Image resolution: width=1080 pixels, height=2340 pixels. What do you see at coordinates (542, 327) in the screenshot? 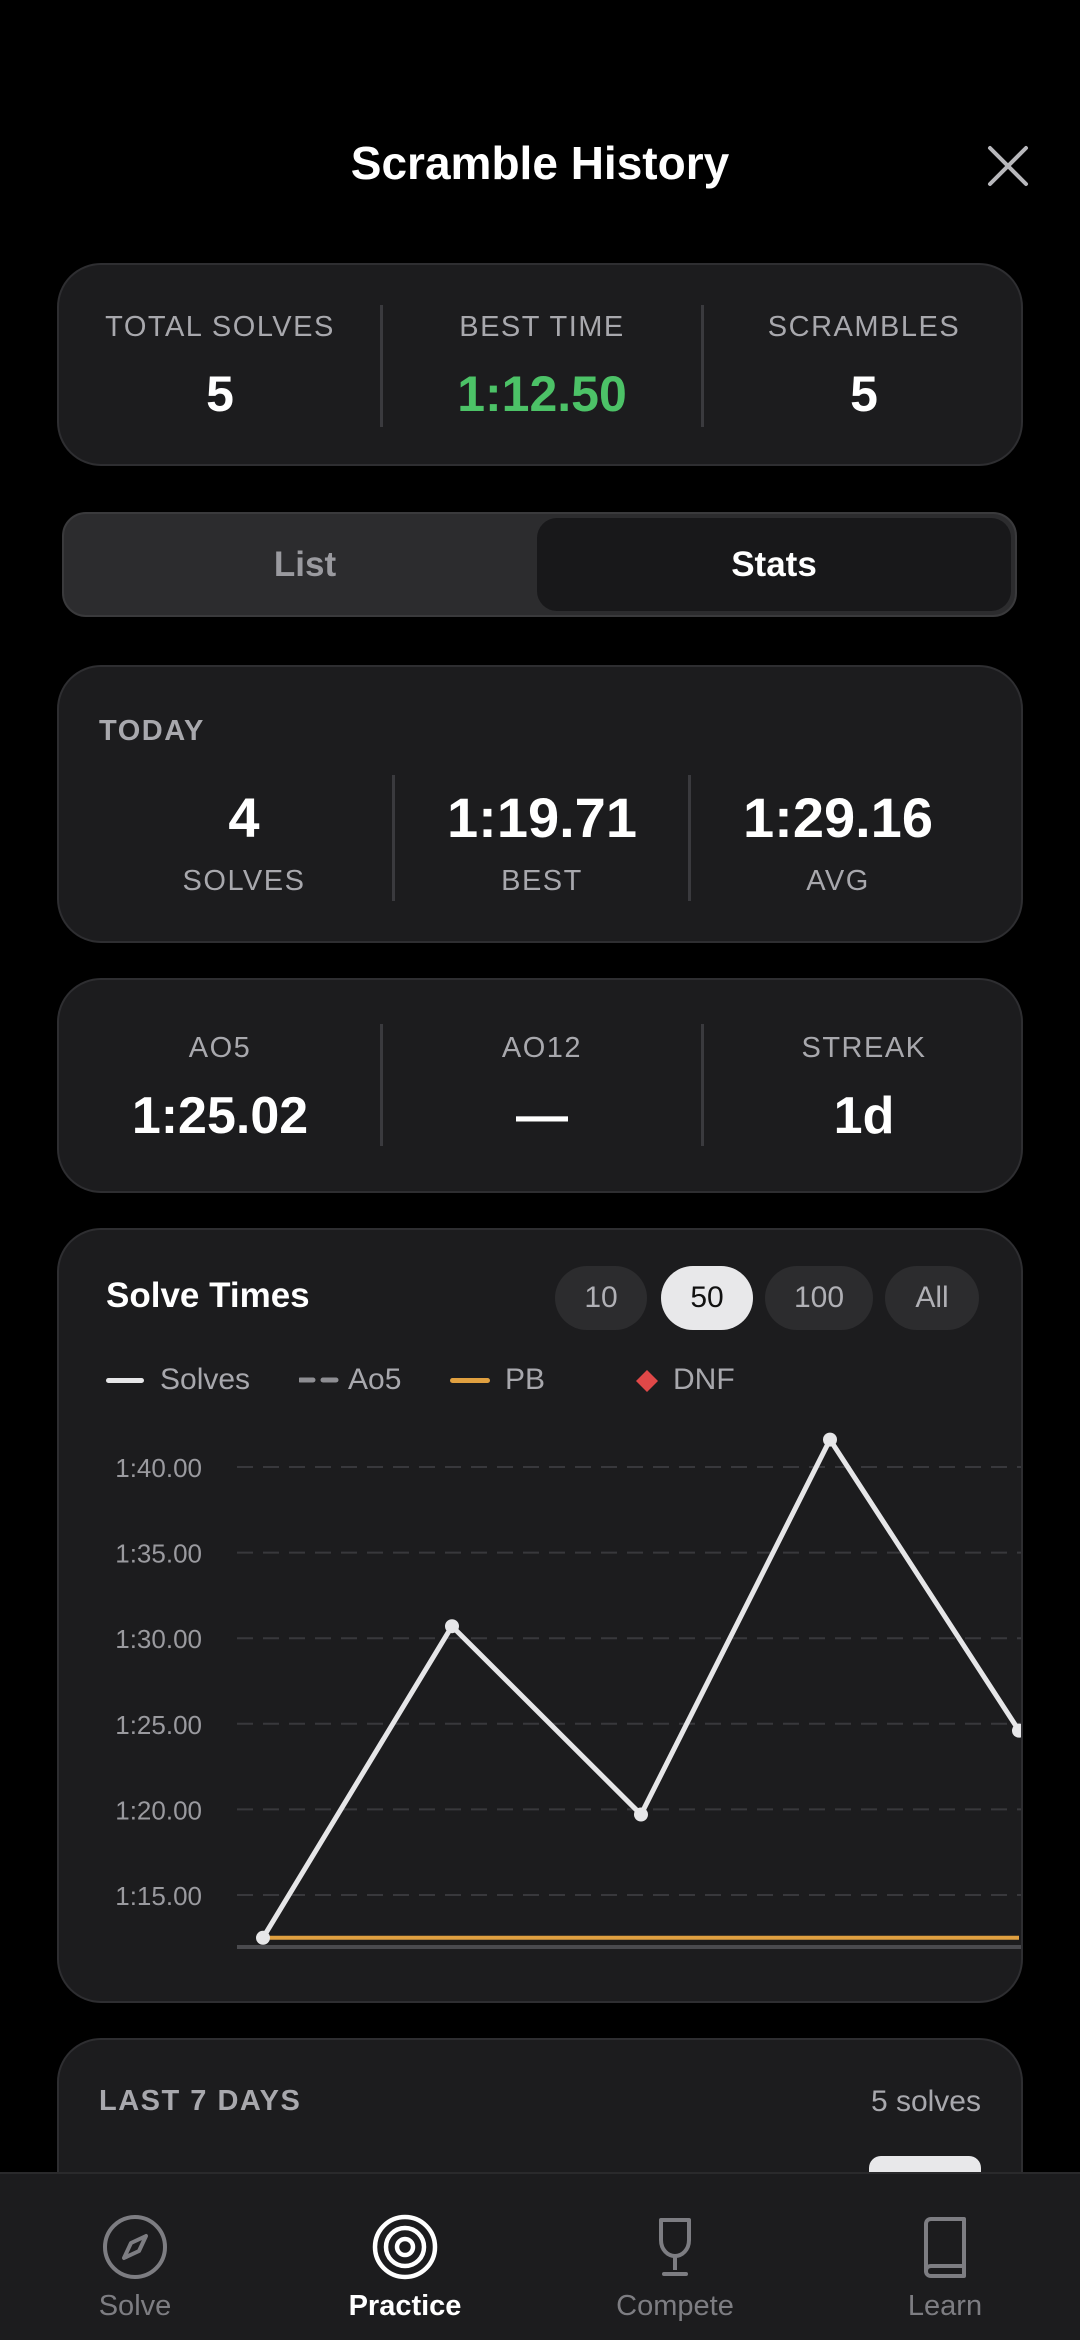
I see `stat-label: BEST TIME` at bounding box center [542, 327].